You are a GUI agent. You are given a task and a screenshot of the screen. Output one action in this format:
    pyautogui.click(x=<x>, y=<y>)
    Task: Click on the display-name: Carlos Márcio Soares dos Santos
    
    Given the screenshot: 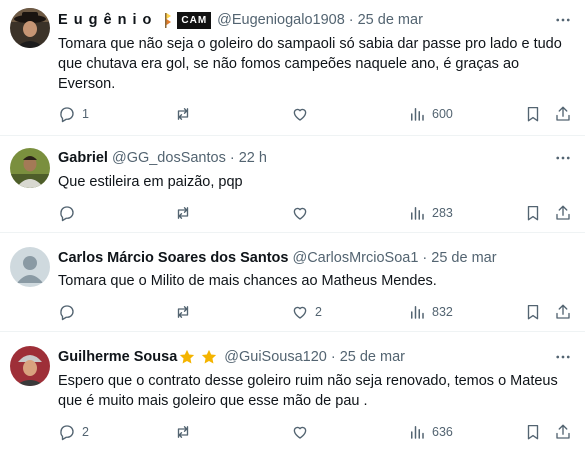 What is the action you would take?
    pyautogui.click(x=173, y=258)
    